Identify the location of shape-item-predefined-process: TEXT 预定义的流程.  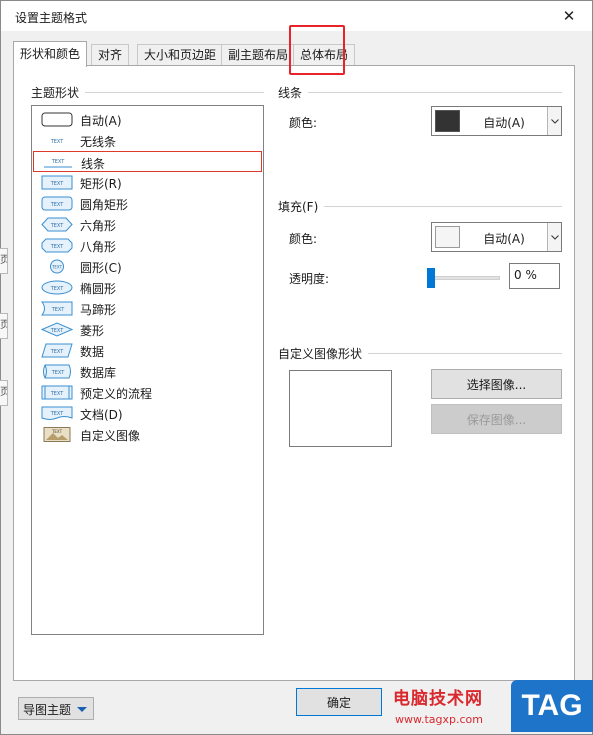
(147, 392).